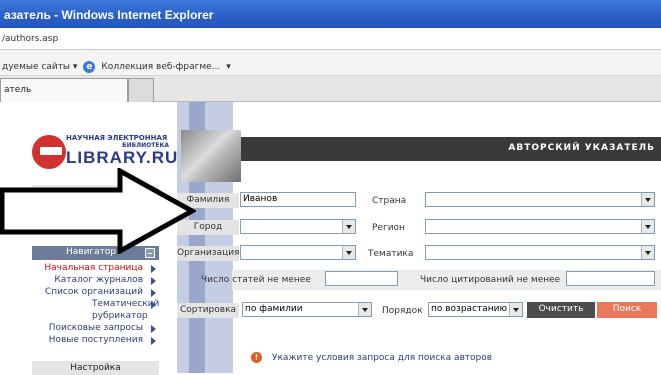  I want to click on topic-select, so click(540, 252).